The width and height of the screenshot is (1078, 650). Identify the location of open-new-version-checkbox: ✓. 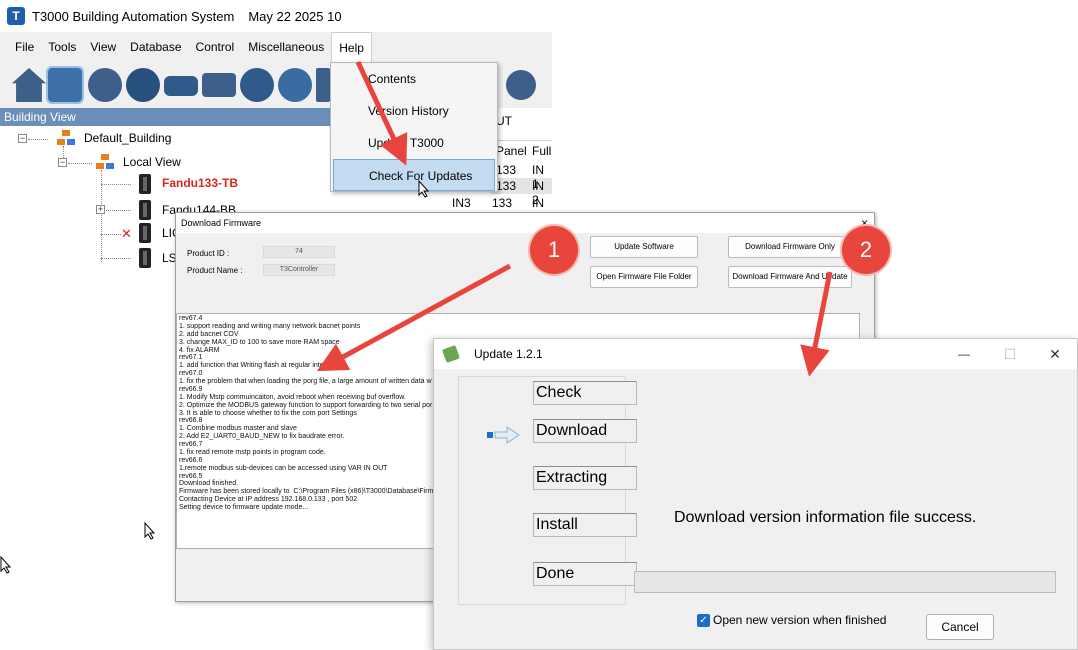
(703, 620).